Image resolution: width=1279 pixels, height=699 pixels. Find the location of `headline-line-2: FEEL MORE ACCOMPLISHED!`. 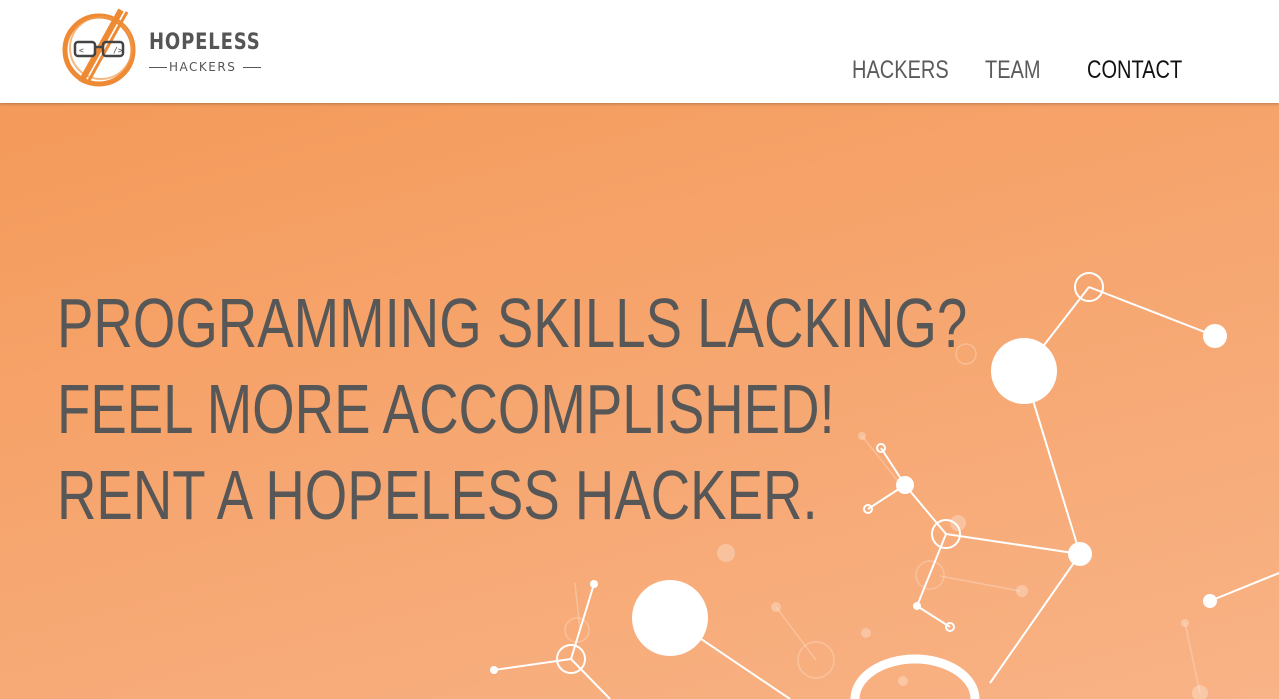

headline-line-2: FEEL MORE ACCOMPLISHED! is located at coordinates (446, 409).